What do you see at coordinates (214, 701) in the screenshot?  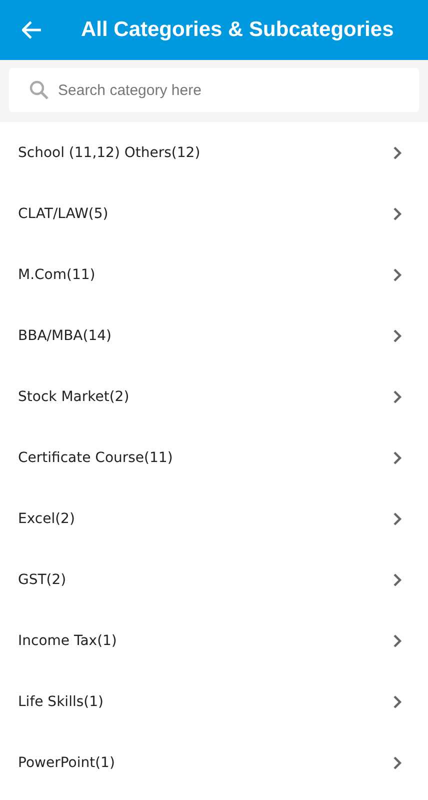 I see `category-item: Life Skills(1)` at bounding box center [214, 701].